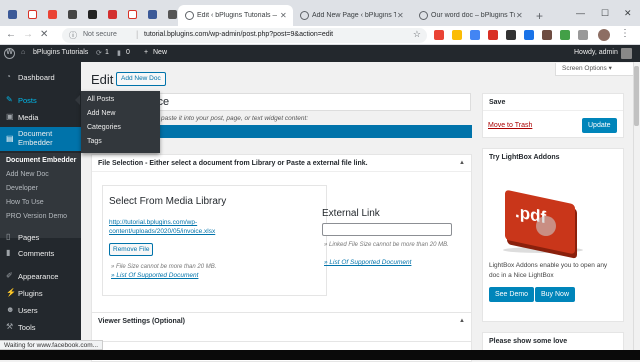 Image resolution: width=640 pixels, height=362 pixels. What do you see at coordinates (44, 34) in the screenshot?
I see `stop-icon: ✕` at bounding box center [44, 34].